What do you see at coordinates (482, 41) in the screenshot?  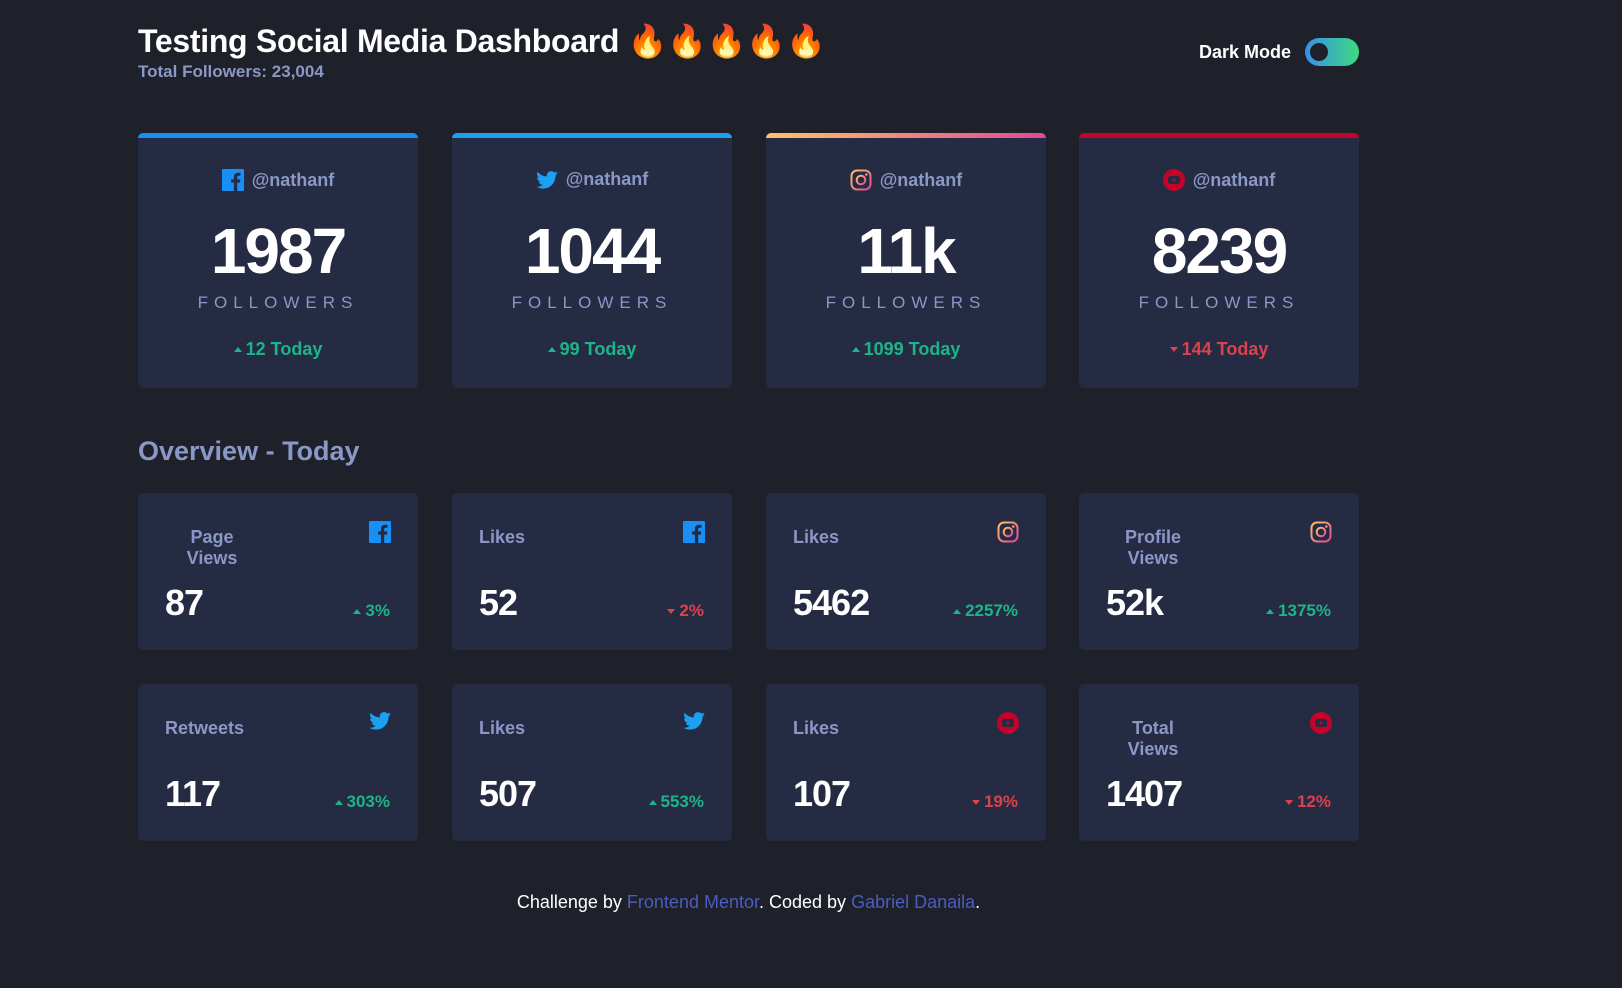 I see `page-title: Testing Social Media Dashboard 🔥🔥🔥🔥🔥` at bounding box center [482, 41].